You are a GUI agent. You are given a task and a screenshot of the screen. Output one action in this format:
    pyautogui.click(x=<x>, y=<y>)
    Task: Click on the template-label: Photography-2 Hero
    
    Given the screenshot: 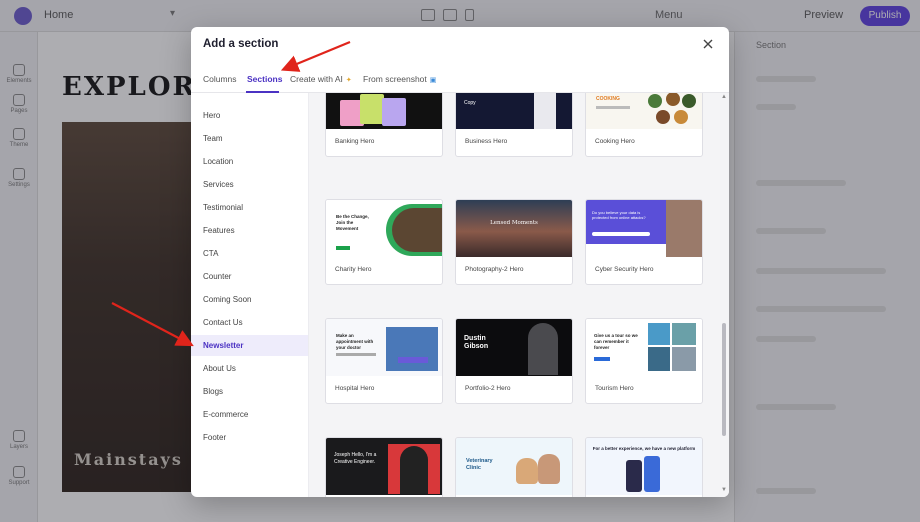 What is the action you would take?
    pyautogui.click(x=494, y=269)
    